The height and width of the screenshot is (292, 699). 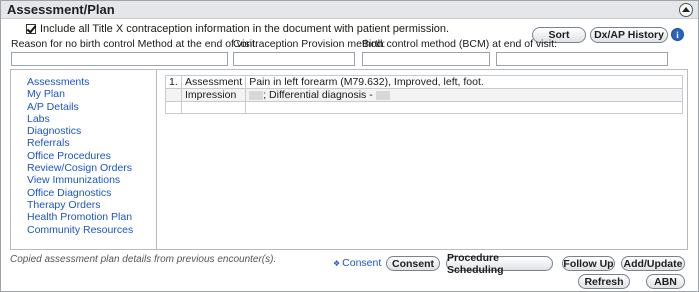 What do you see at coordinates (83, 131) in the screenshot?
I see `nav-item-diagnostics: Diagnostics` at bounding box center [83, 131].